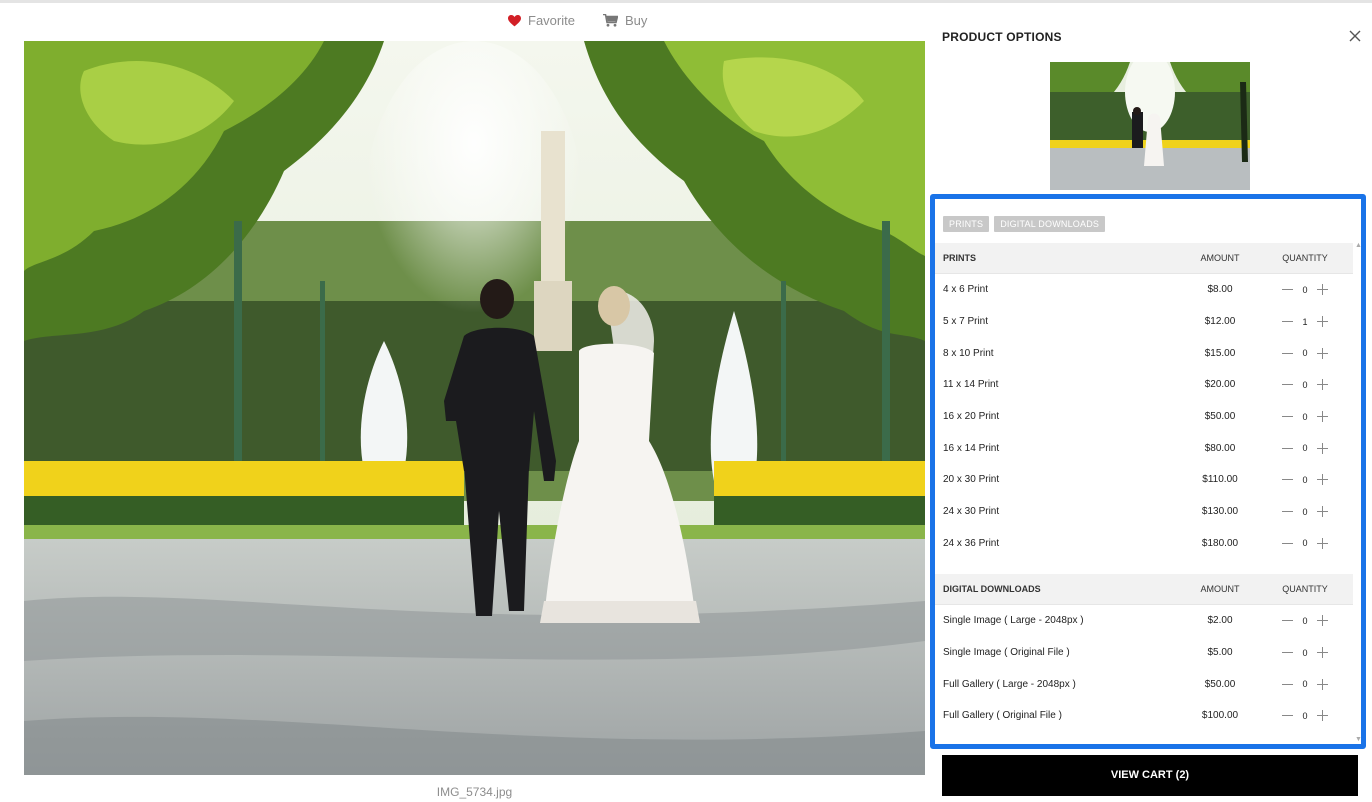  Describe the element at coordinates (971, 512) in the screenshot. I see `option-name: 24 x 30 Print` at that location.